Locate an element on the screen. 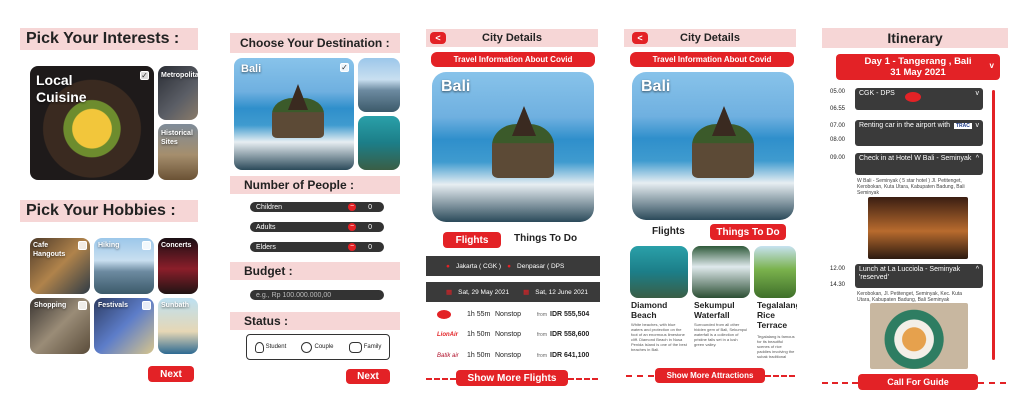  route-to: Denpasar ( DPS is located at coordinates (540, 266).